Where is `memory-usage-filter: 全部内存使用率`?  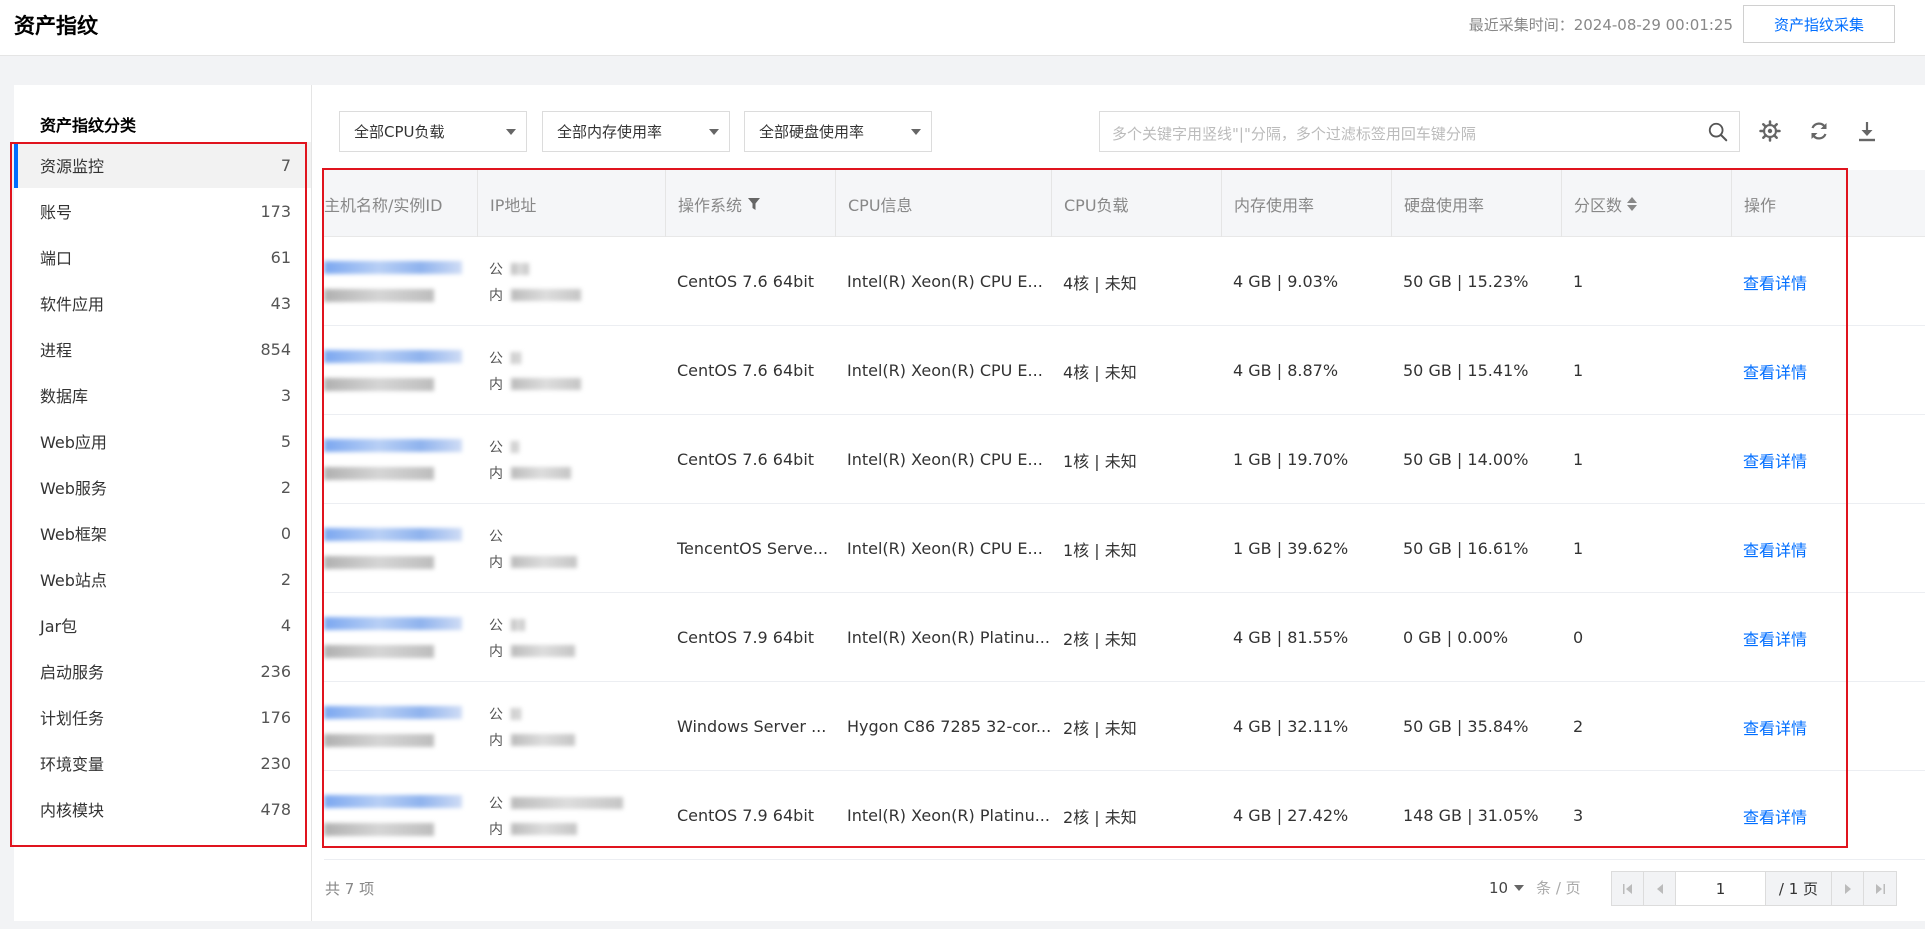
memory-usage-filter: 全部内存使用率 is located at coordinates (636, 131).